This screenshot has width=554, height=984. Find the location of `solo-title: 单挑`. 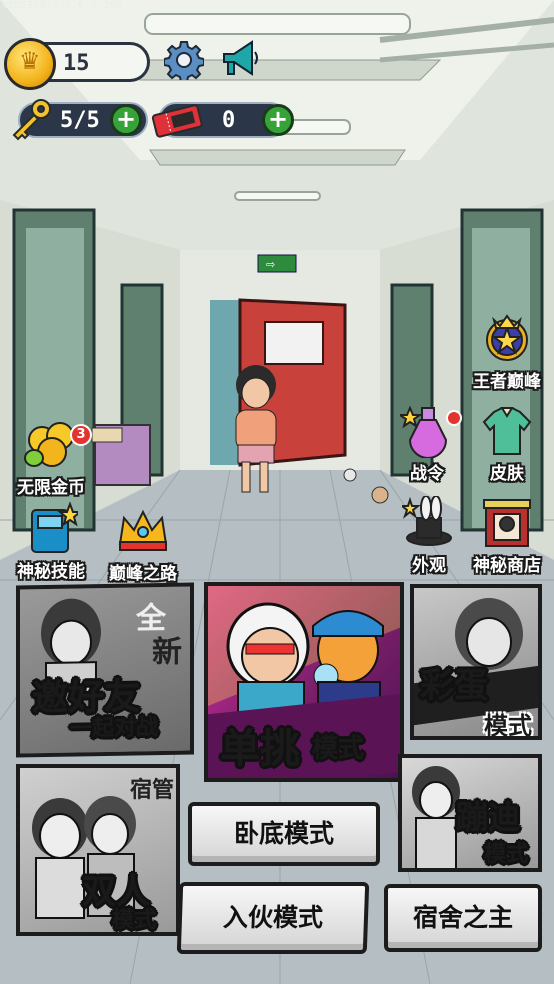

solo-title: 单挑 is located at coordinates (260, 749).